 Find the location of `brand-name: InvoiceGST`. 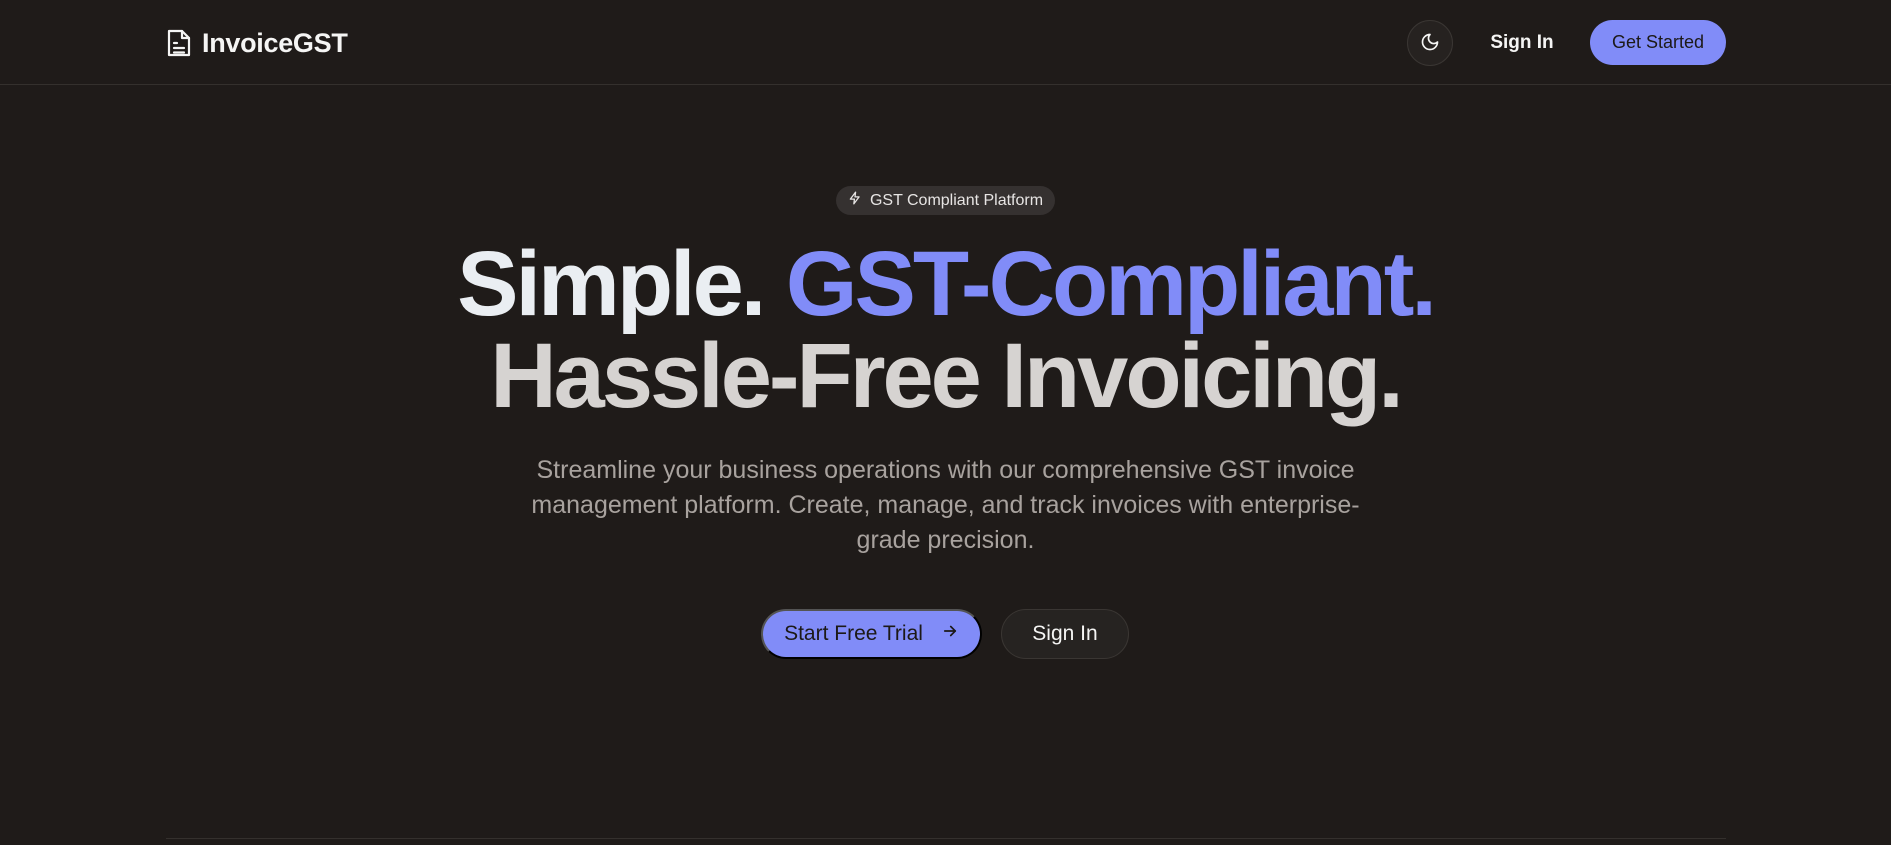

brand-name: InvoiceGST is located at coordinates (275, 42).